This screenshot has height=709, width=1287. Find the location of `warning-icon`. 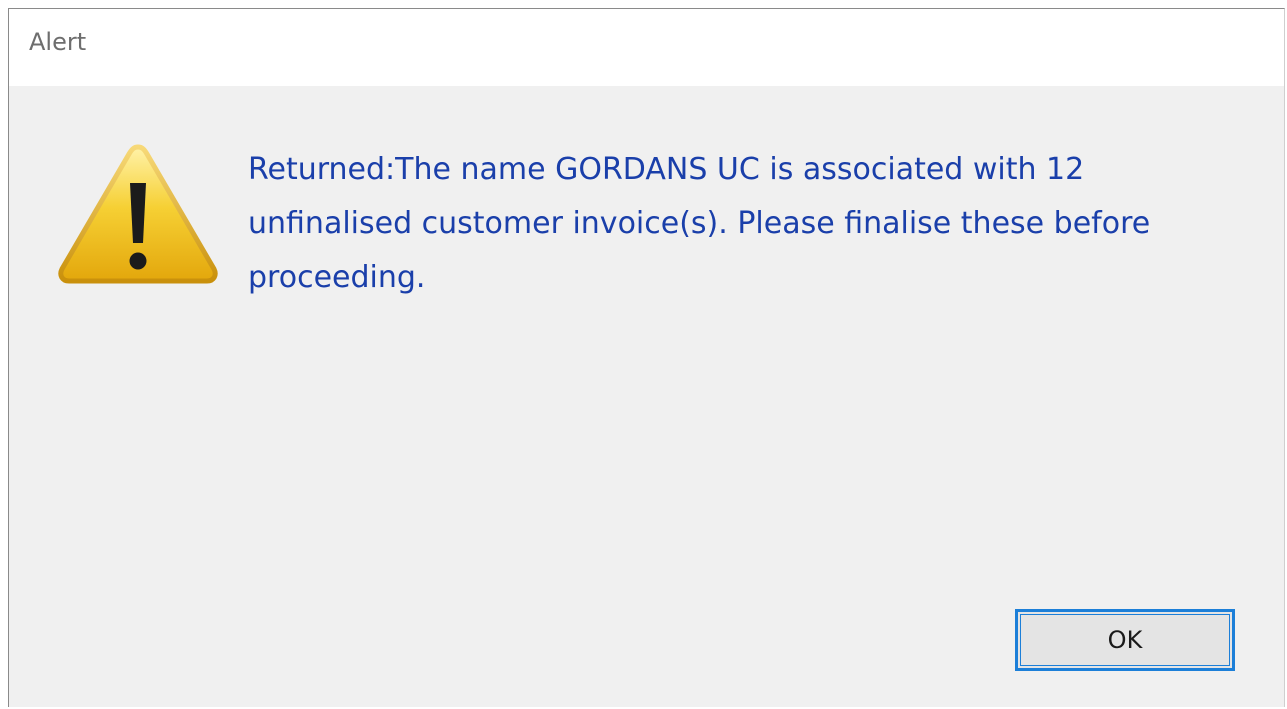

warning-icon is located at coordinates (138, 214).